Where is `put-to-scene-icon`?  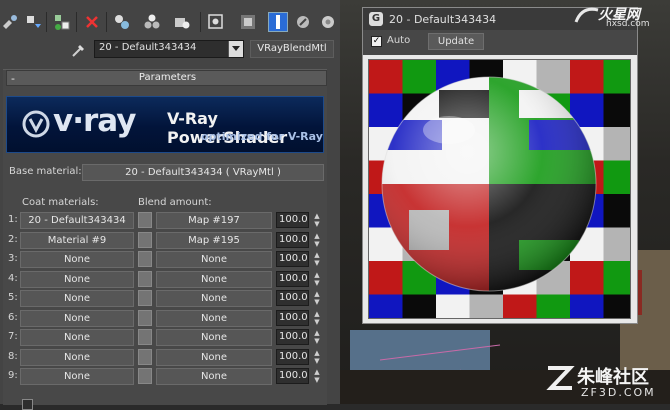
put-to-scene-icon is located at coordinates (34, 22).